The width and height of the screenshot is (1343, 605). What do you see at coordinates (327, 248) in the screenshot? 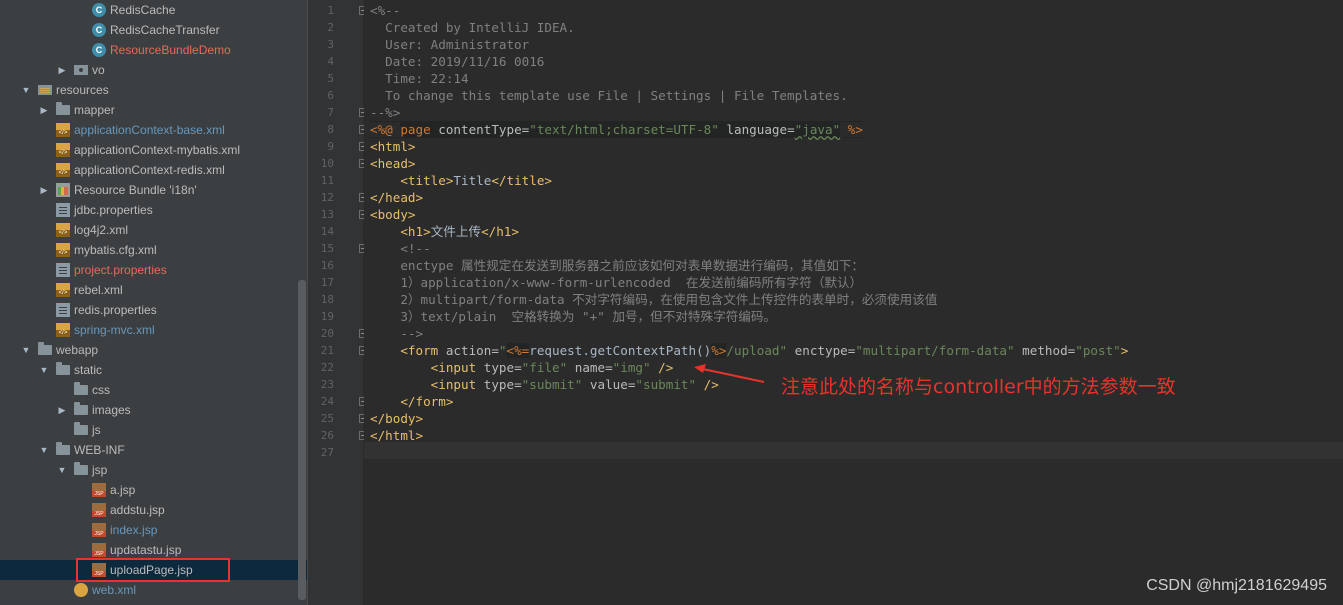
I see `line-number: 15` at bounding box center [327, 248].